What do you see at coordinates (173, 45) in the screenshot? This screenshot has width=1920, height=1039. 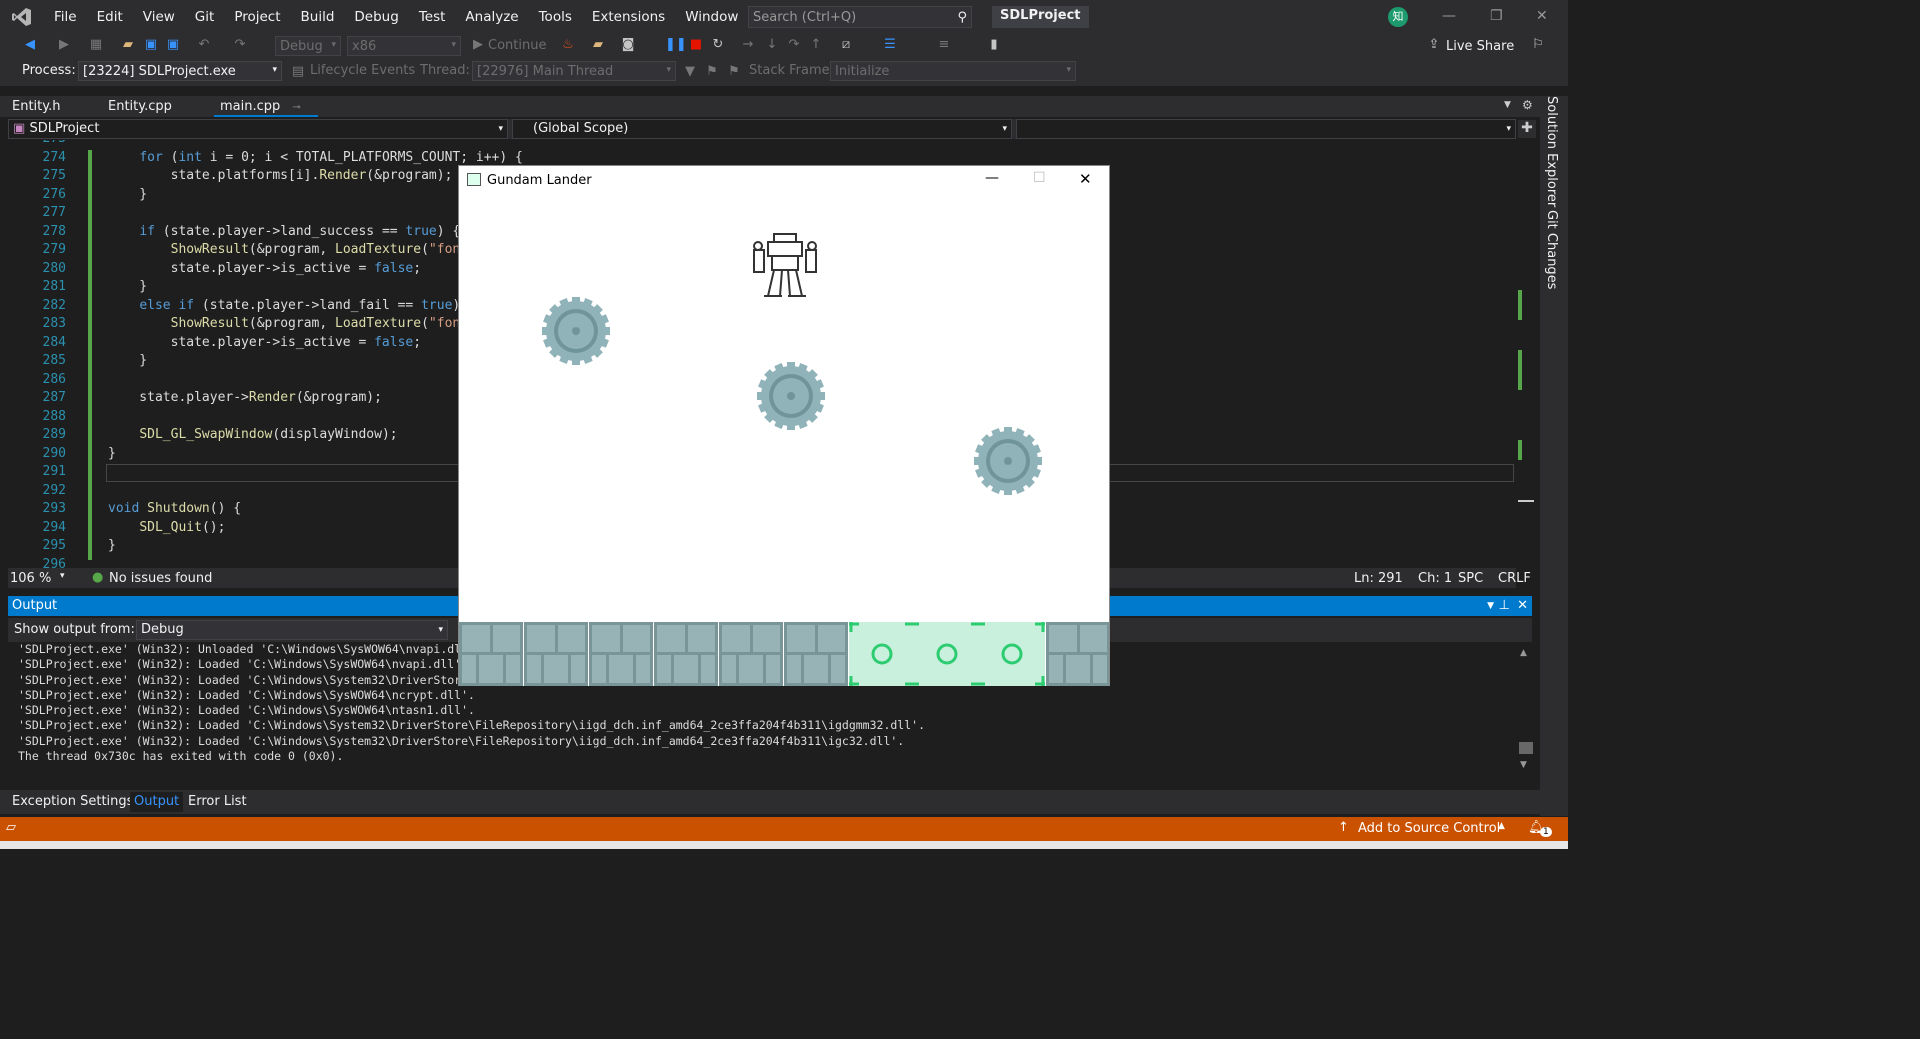 I see `save-all-icon: ▣` at bounding box center [173, 45].